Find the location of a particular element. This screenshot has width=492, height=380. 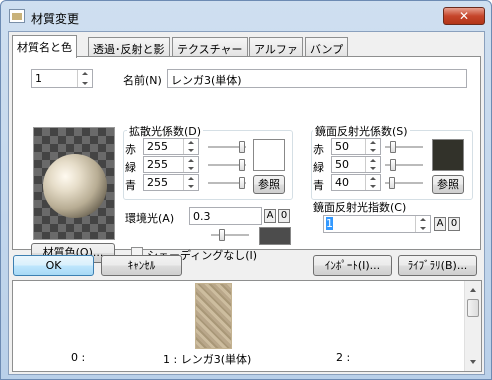

tab-transparency-reflection: 透過･反射と影 is located at coordinates (129, 47).